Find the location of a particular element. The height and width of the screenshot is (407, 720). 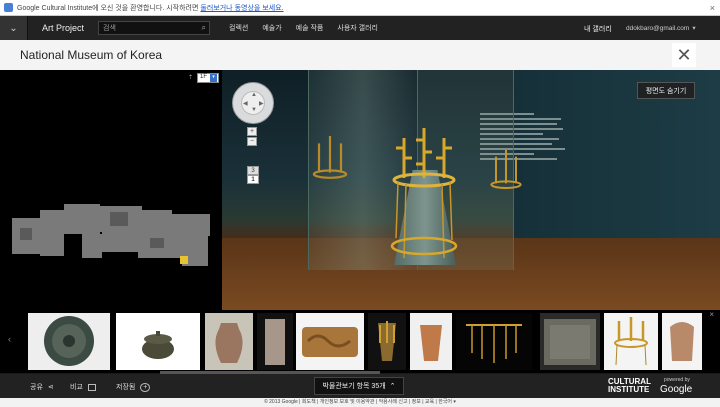

arrow-left-icon: ◀ is located at coordinates (245, 103).